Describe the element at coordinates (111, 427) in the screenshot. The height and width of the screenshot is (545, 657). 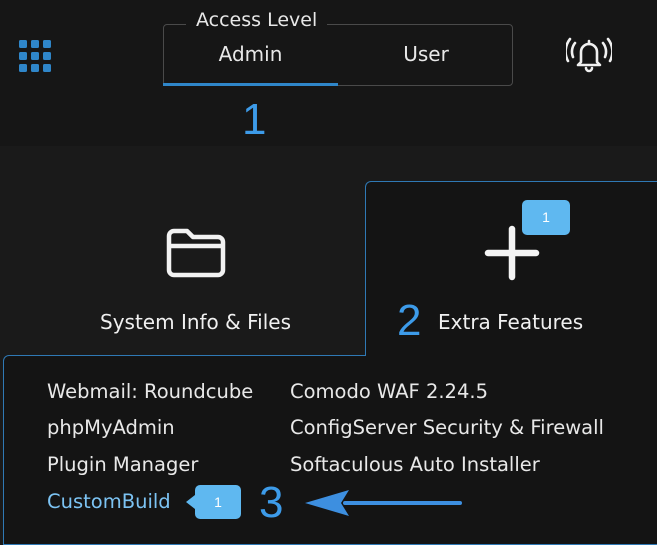
I see `menu-item-phpmyadmin: phpMyAdmin` at that location.